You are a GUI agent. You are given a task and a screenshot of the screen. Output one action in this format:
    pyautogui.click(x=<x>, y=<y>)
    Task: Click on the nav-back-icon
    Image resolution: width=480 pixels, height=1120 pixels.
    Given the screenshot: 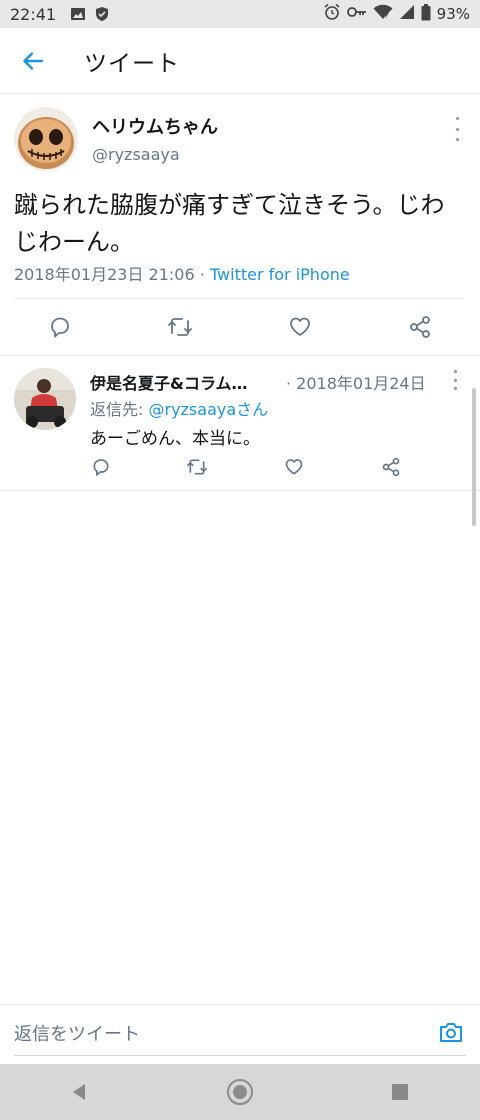 What is the action you would take?
    pyautogui.click(x=79, y=1092)
    